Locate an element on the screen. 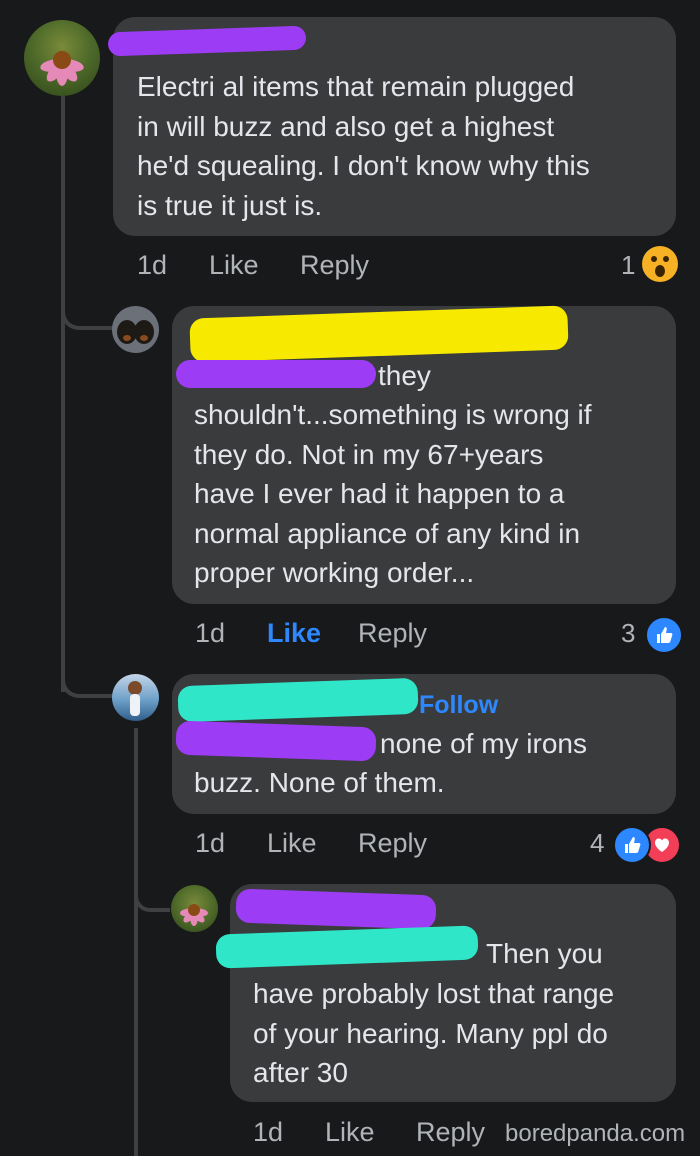  comment-mention-text: they is located at coordinates (404, 375).